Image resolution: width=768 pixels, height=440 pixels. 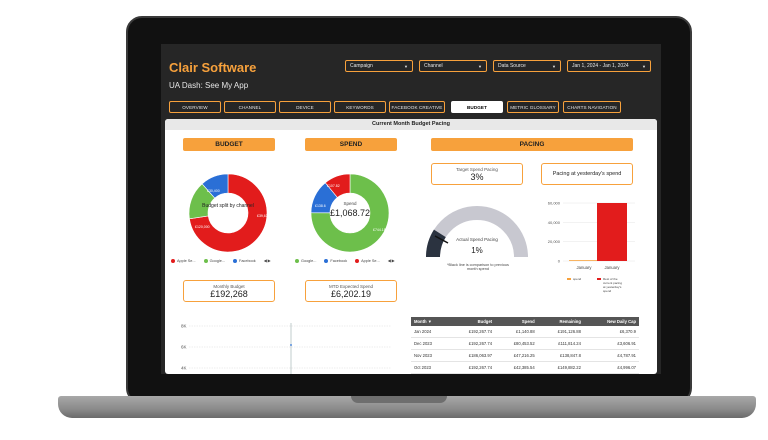 What do you see at coordinates (184, 347) in the screenshot?
I see `y-tick-label: 6K` at bounding box center [184, 347].